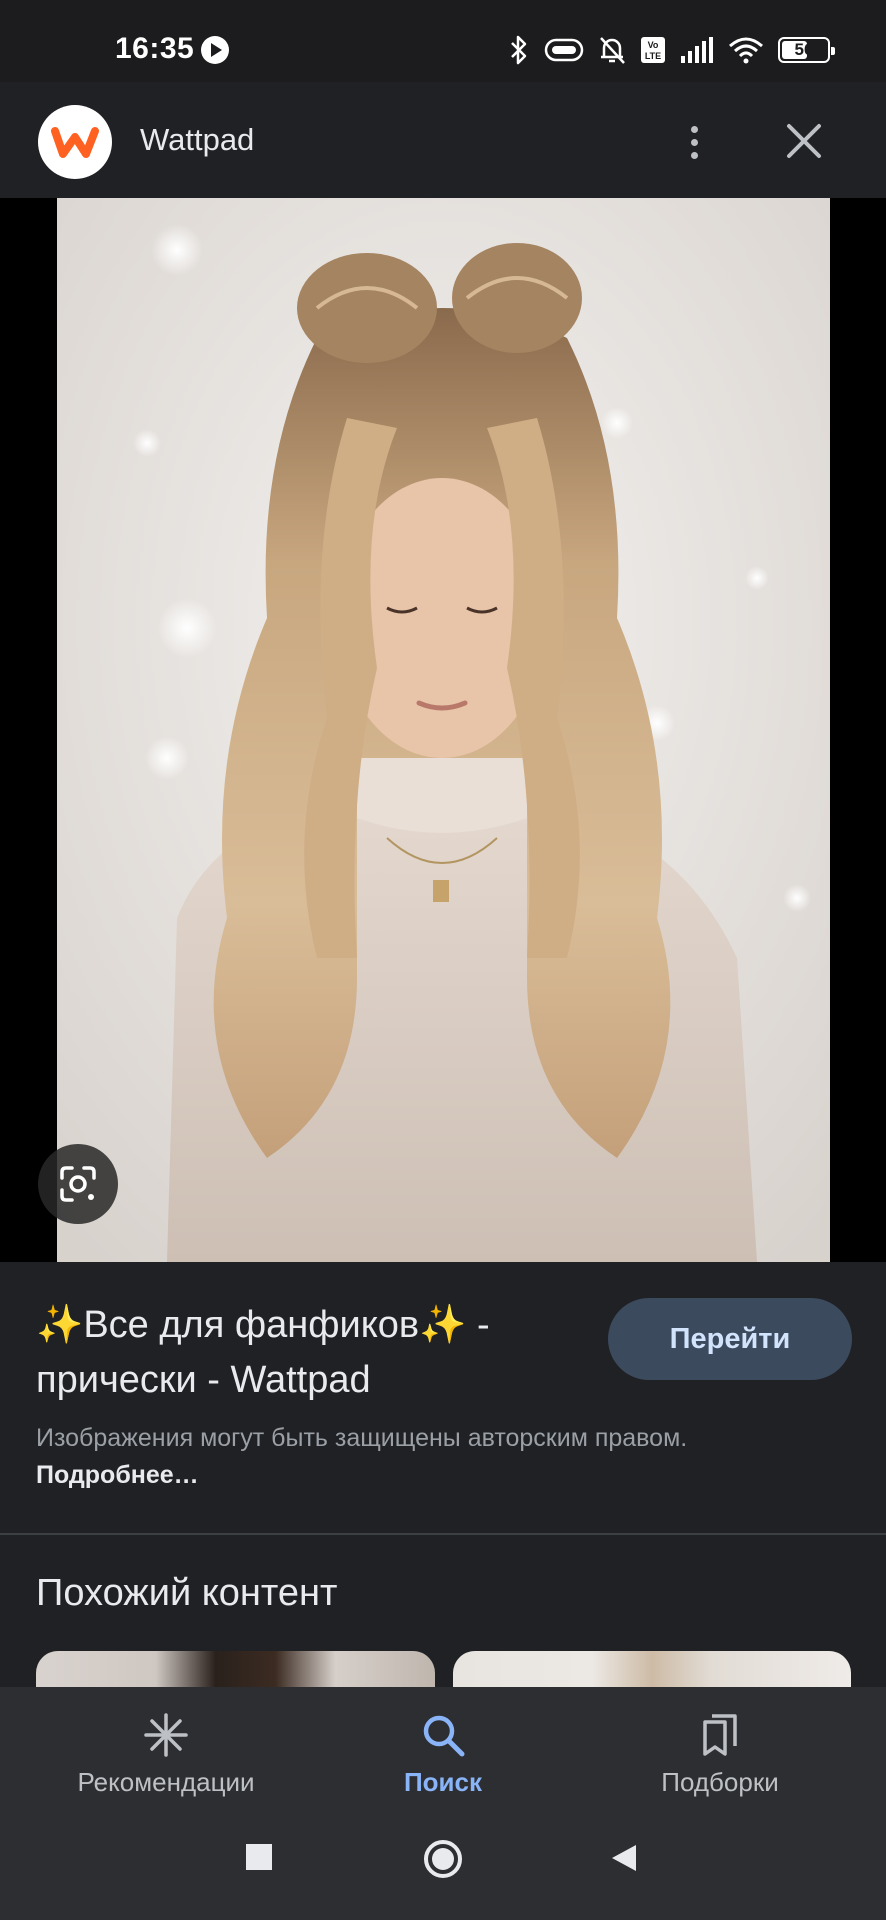 This screenshot has width=886, height=1920. I want to click on result-title: ✨Все для фанфиков✨ - прически - Wattpad, so click(296, 1353).